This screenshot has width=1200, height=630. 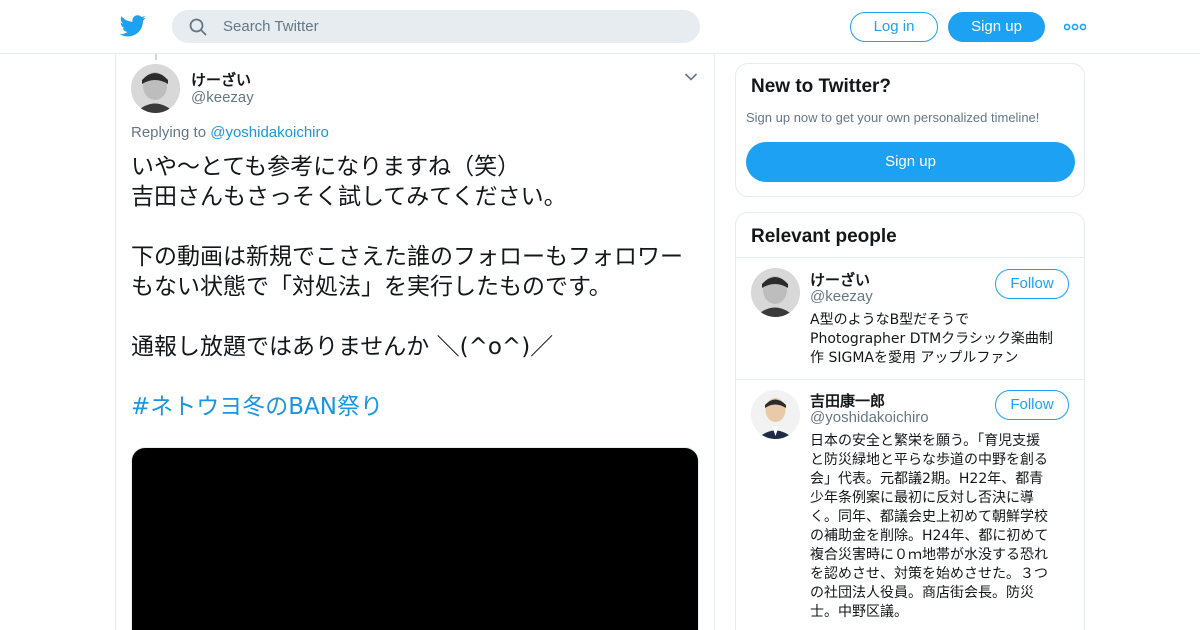 I want to click on login-button: Log in, so click(x=894, y=27).